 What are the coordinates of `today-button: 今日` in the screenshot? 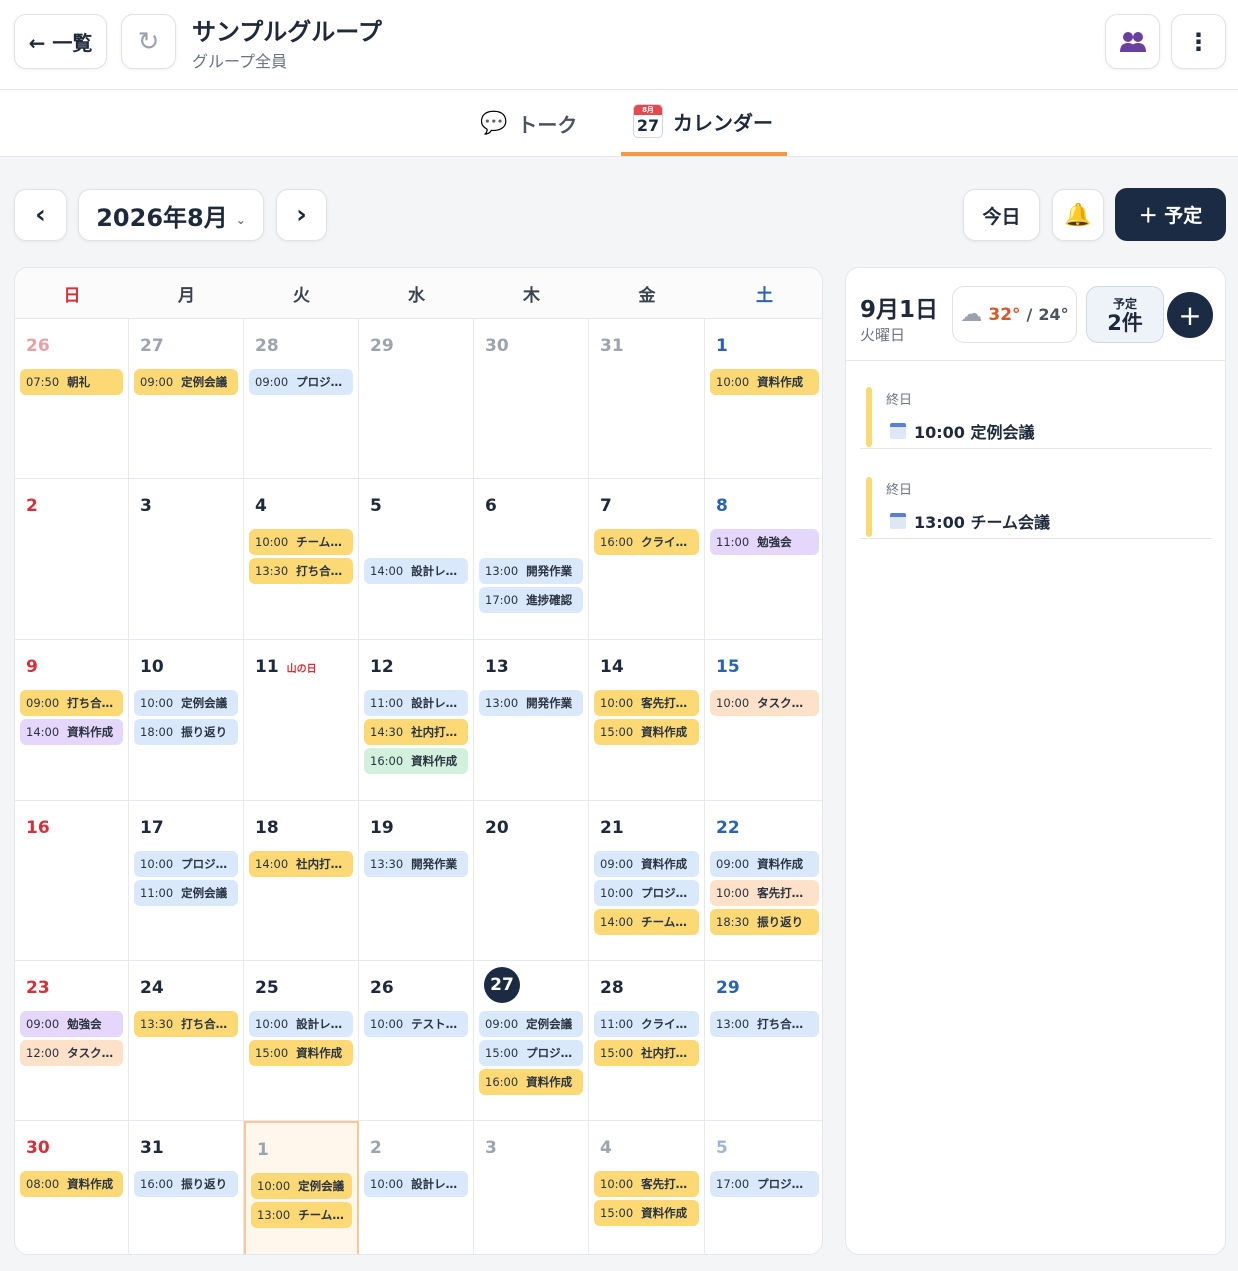 It's located at (1001, 215).